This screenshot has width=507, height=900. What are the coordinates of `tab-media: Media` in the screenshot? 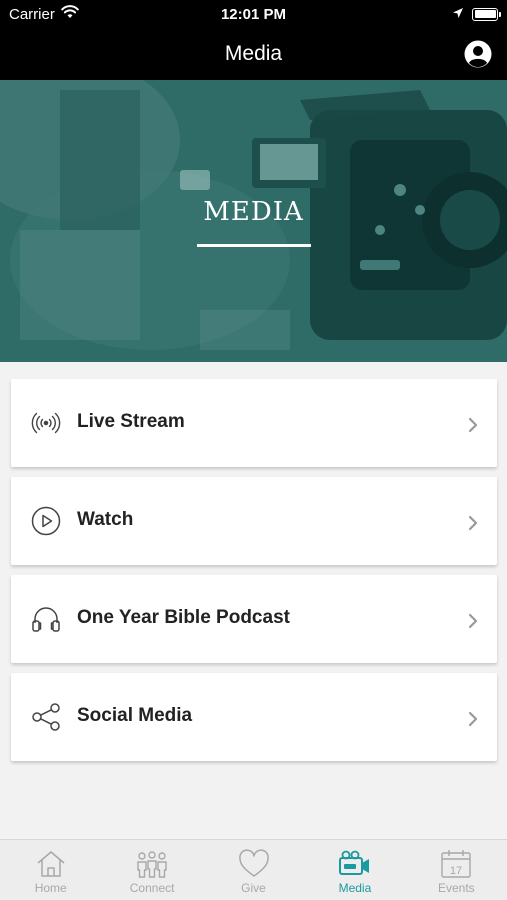 It's located at (354, 870).